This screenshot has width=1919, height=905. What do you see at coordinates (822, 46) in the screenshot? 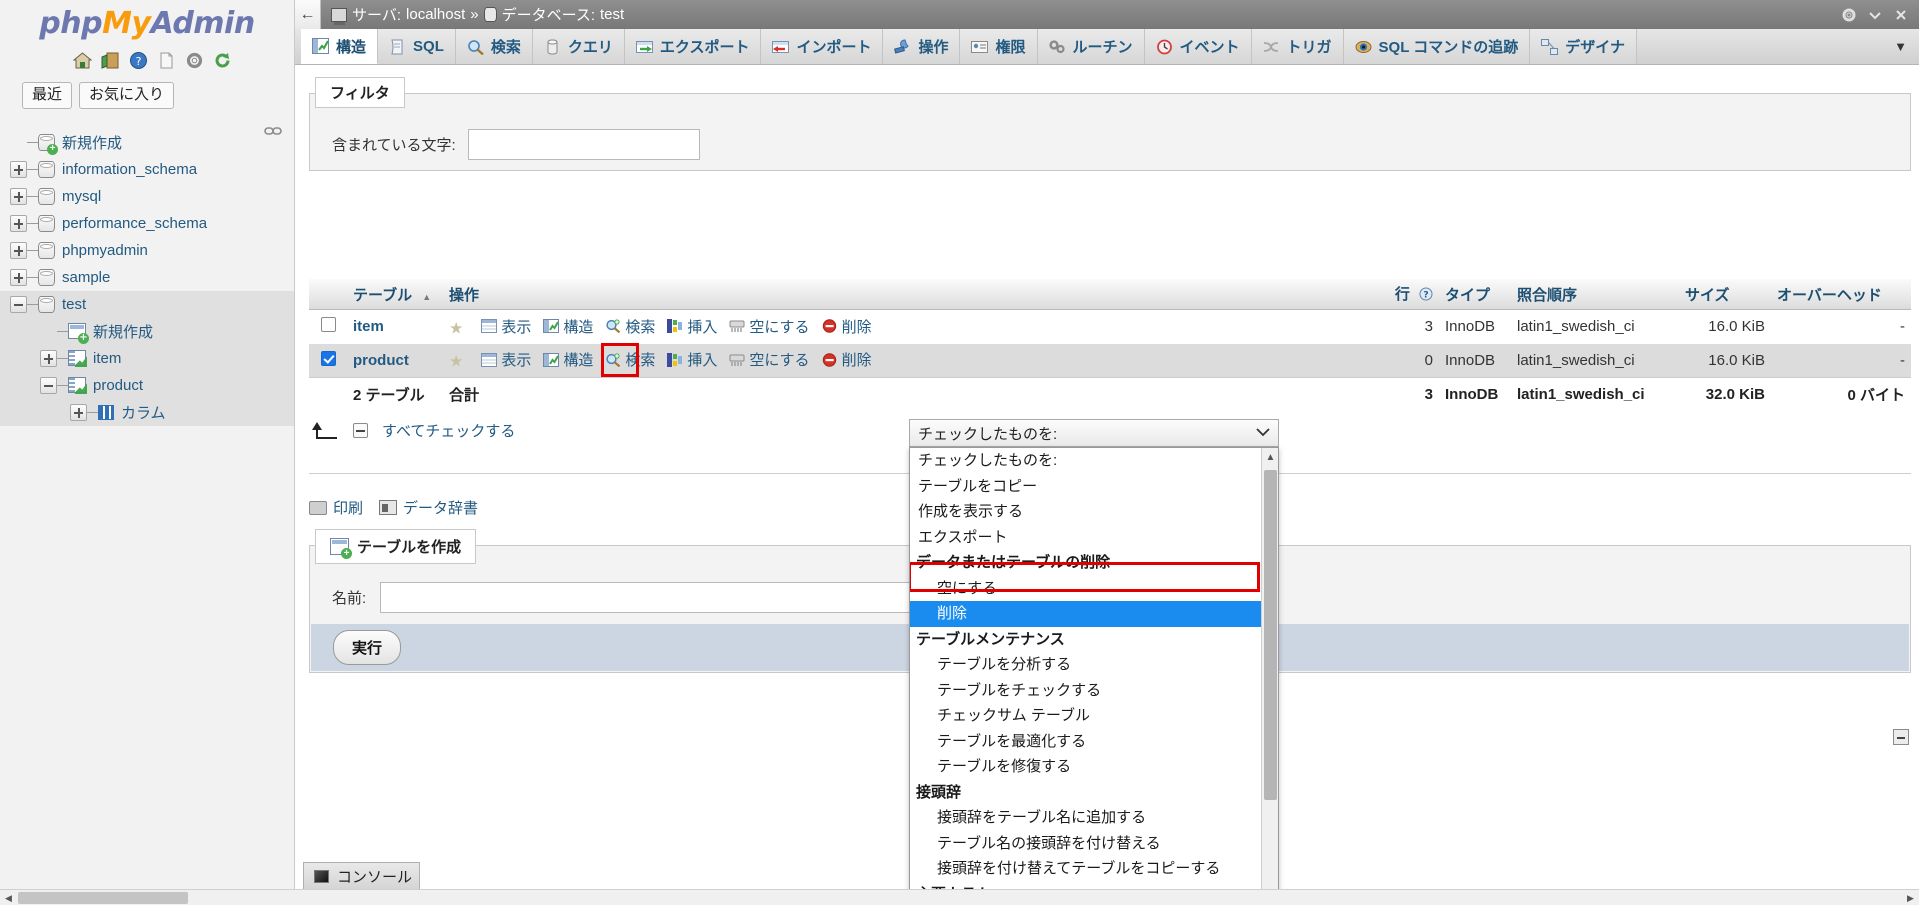
I see `tab-import: インポート` at bounding box center [822, 46].